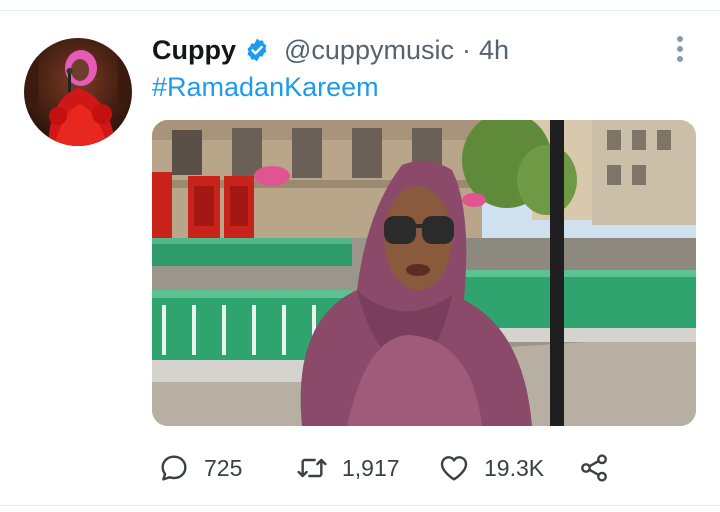 The image size is (720, 512). I want to click on tweet-actions: 725 1,917 19.3K, so click(360, 468).